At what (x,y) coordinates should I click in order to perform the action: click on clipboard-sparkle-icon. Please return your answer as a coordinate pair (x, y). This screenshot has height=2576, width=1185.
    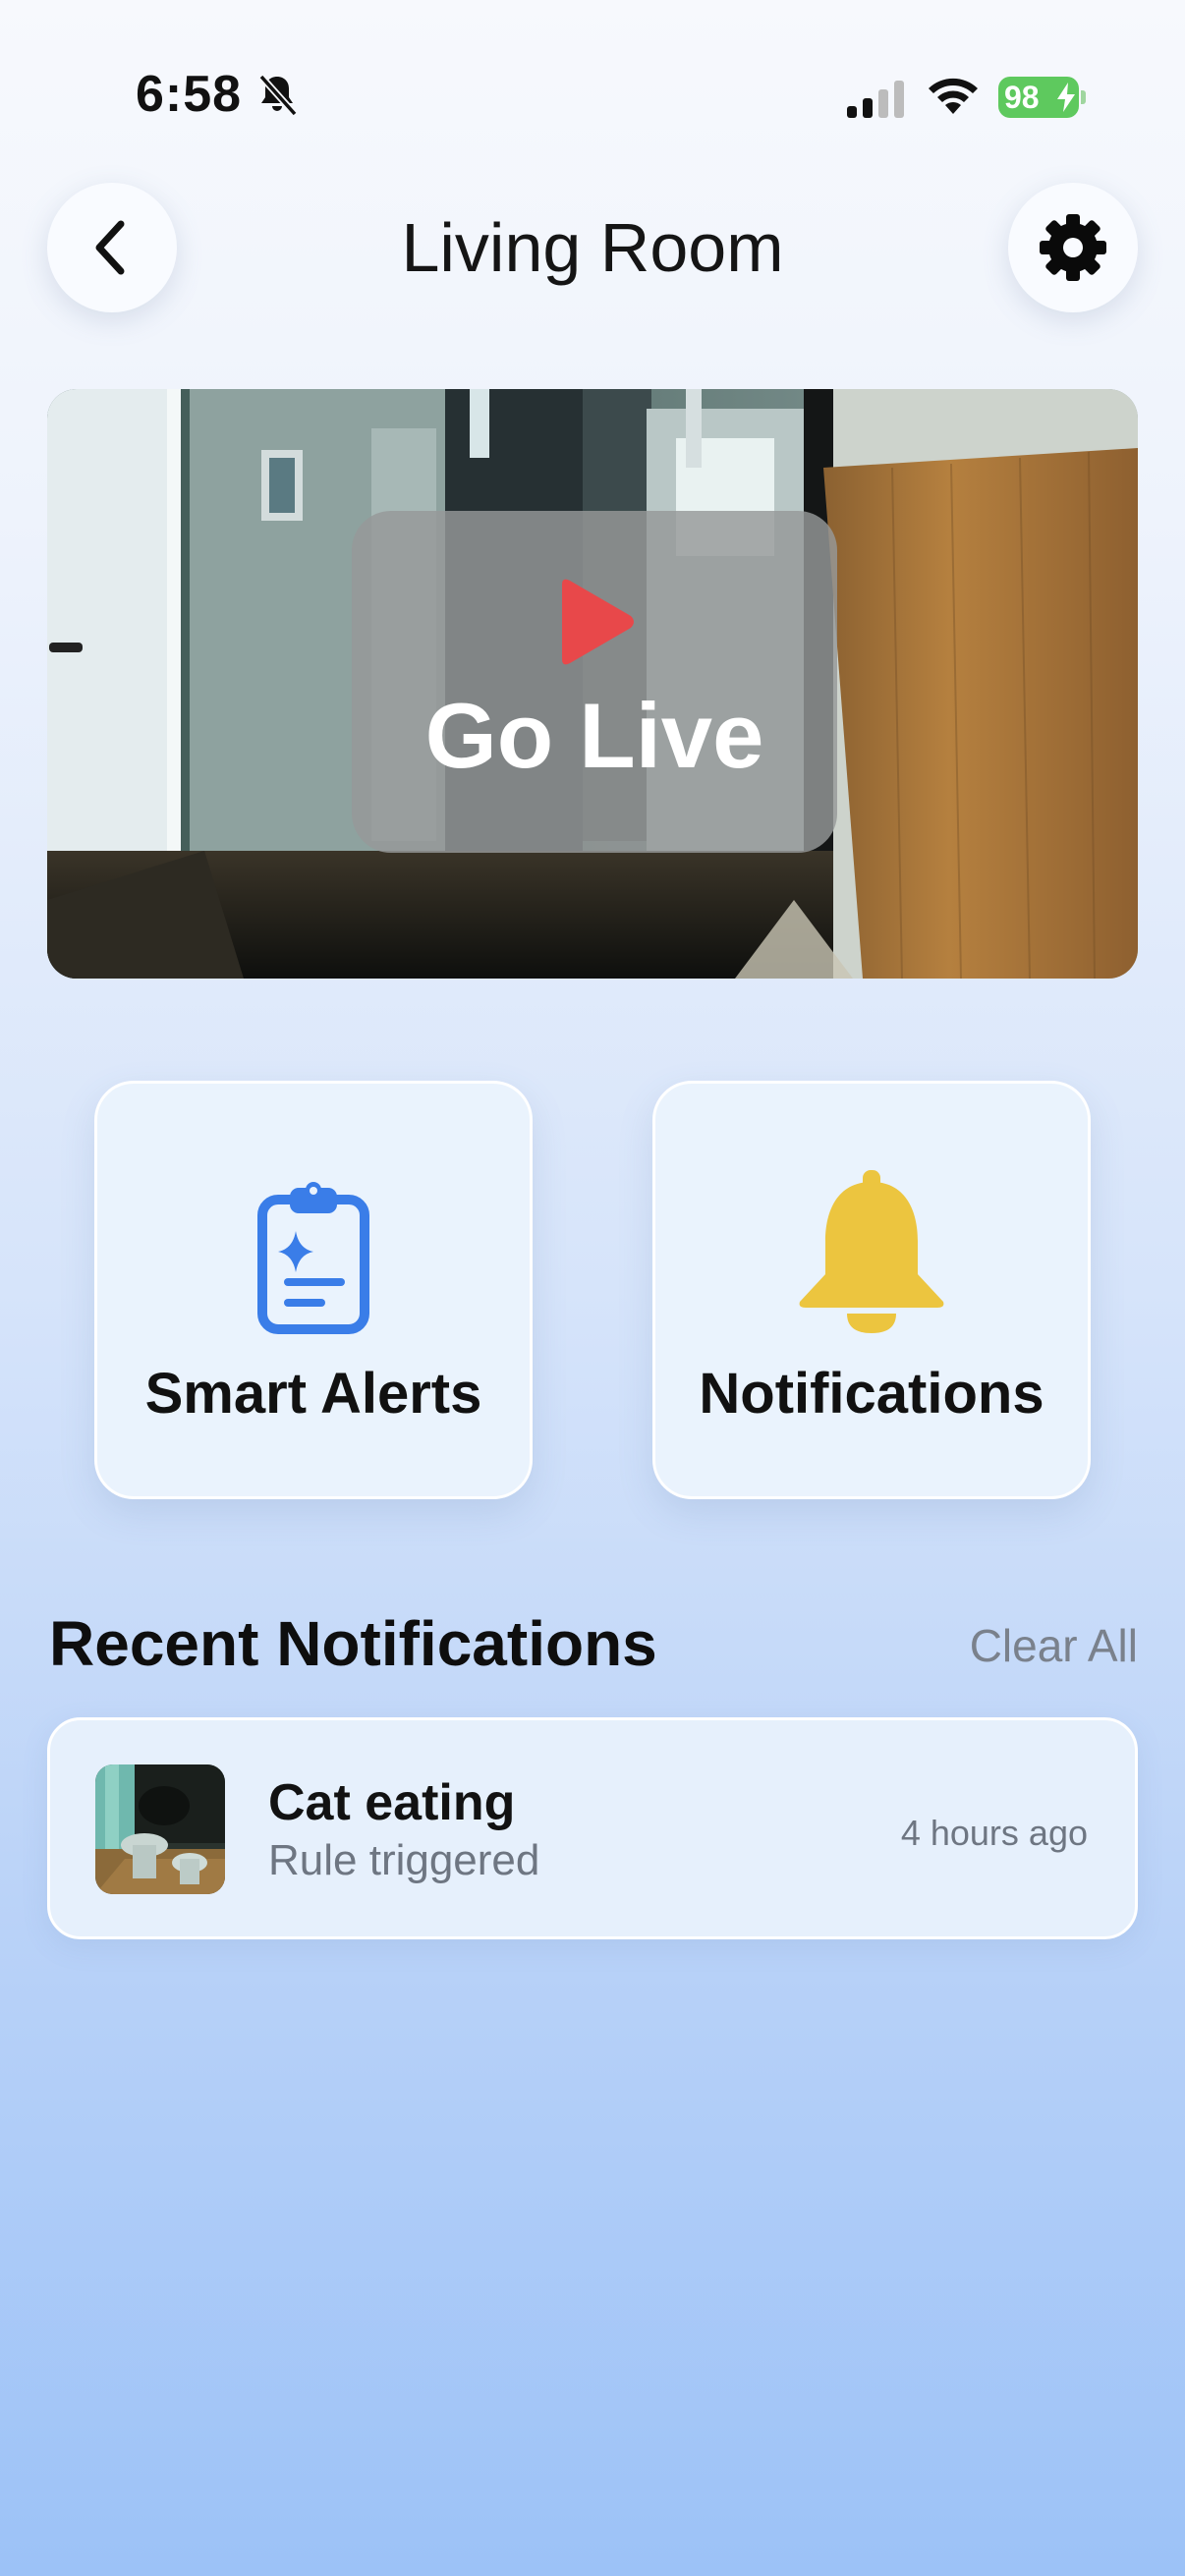
    Looking at the image, I should click on (313, 1258).